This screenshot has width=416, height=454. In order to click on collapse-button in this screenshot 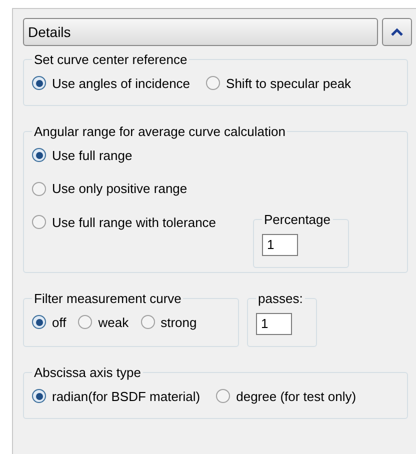, I will do `click(397, 32)`.